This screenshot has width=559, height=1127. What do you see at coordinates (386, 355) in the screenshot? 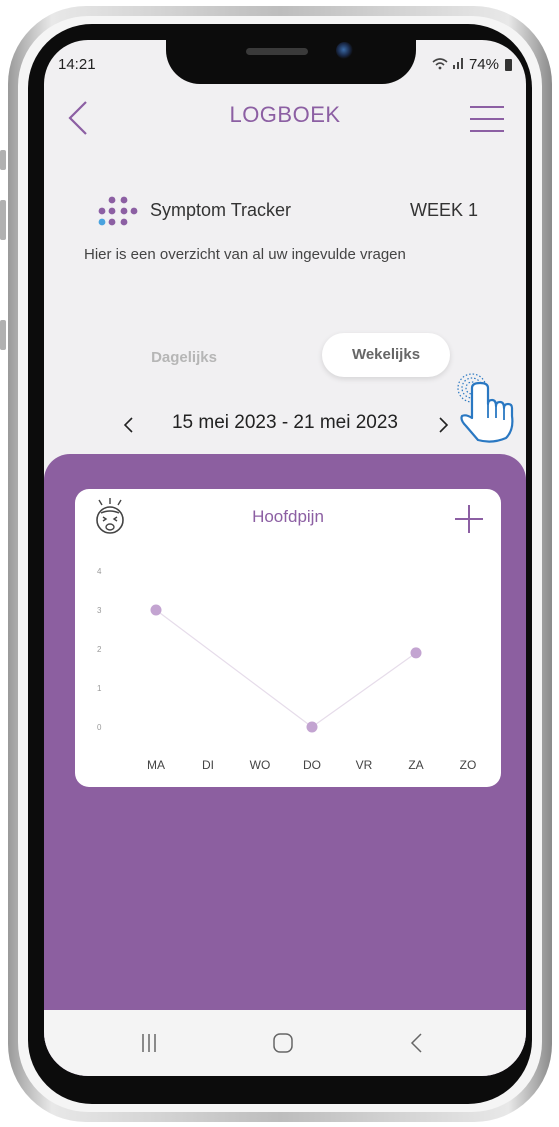
I see `tab-weekly: Wekelijks` at bounding box center [386, 355].